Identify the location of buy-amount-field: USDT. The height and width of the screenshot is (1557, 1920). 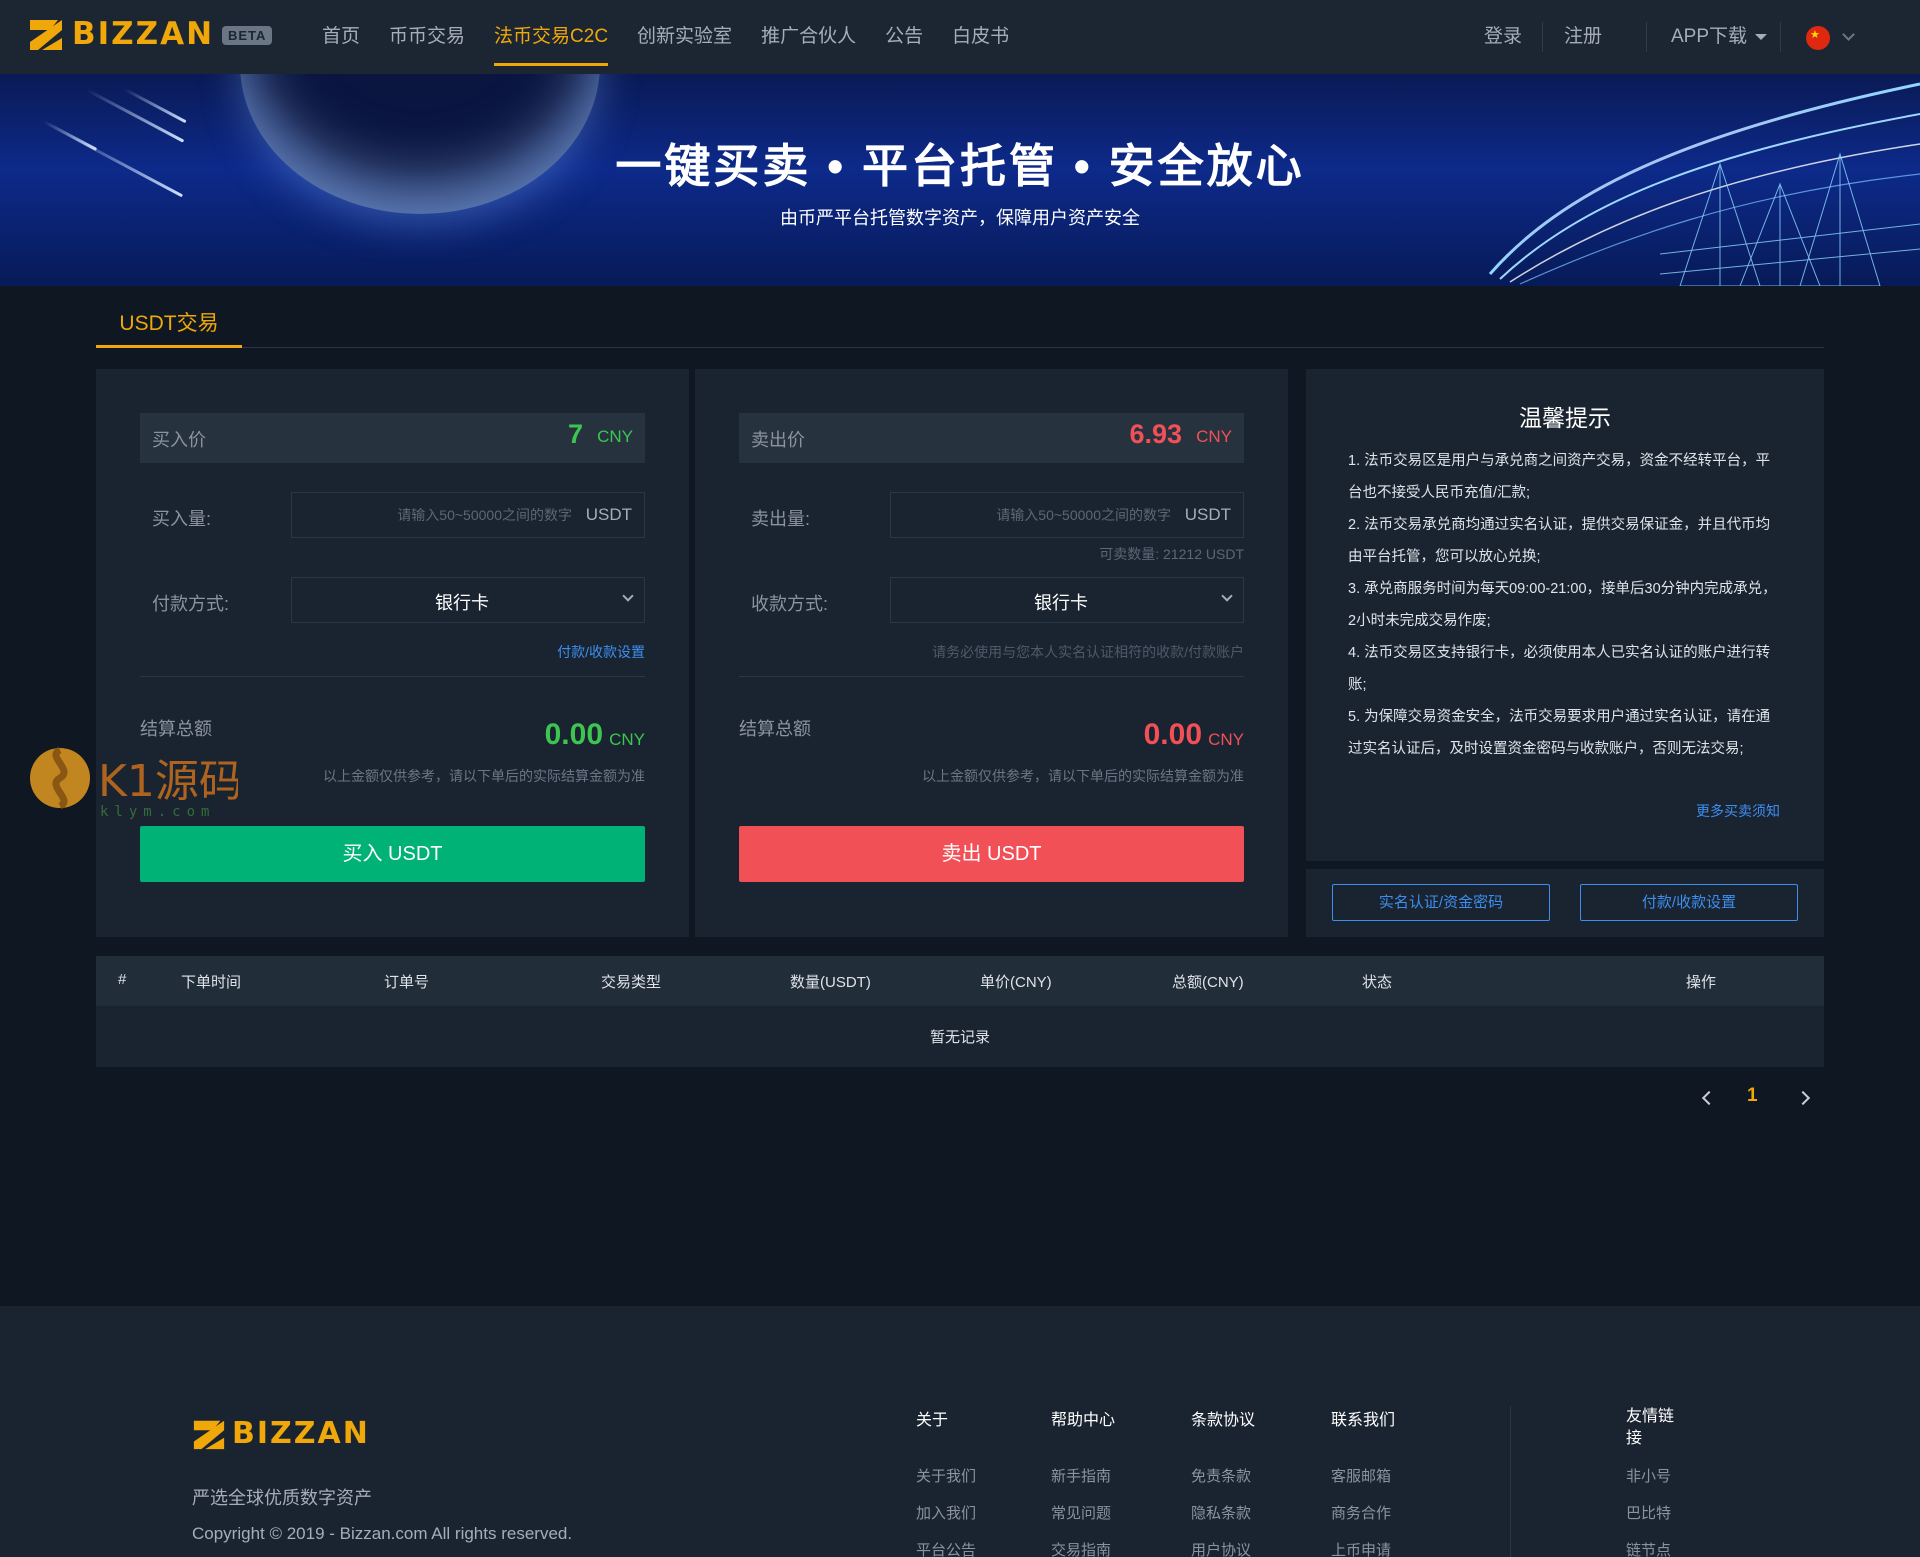
(468, 515).